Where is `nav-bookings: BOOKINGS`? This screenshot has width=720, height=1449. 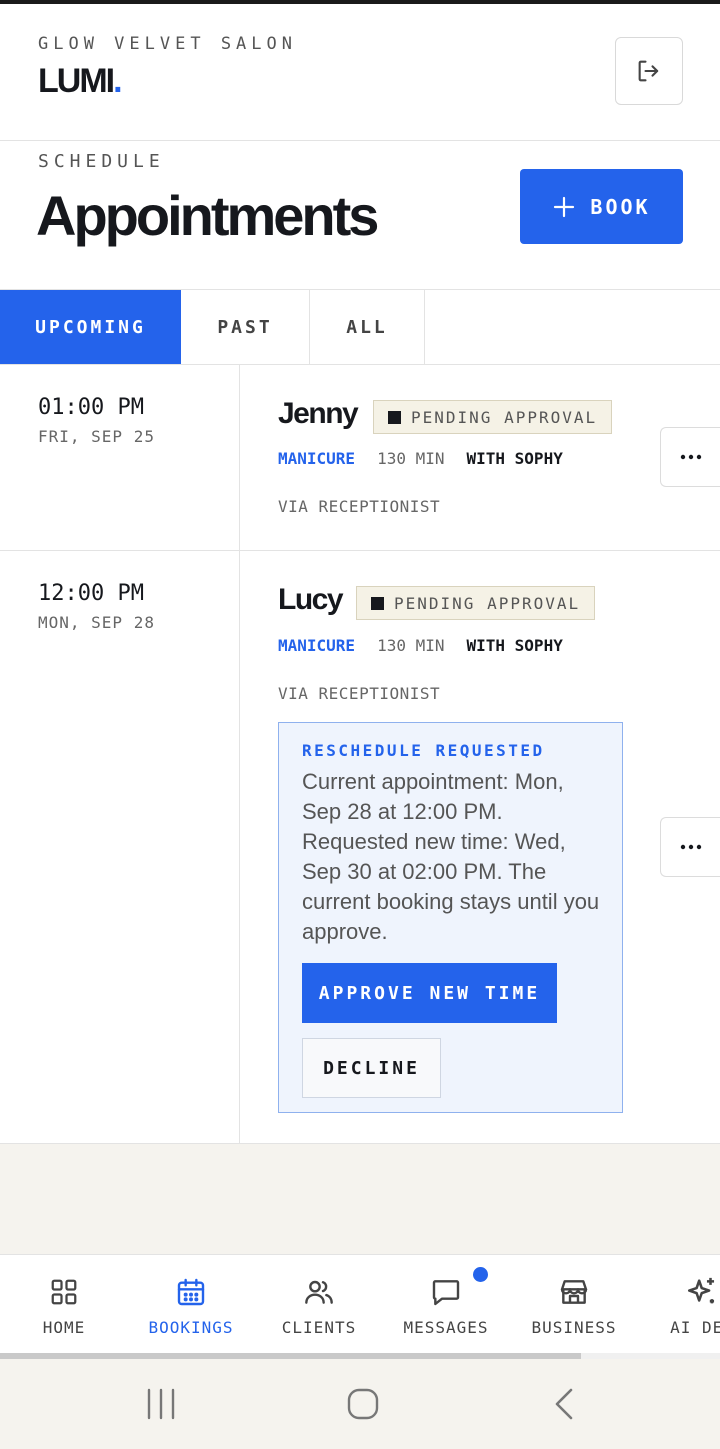 nav-bookings: BOOKINGS is located at coordinates (191, 1304).